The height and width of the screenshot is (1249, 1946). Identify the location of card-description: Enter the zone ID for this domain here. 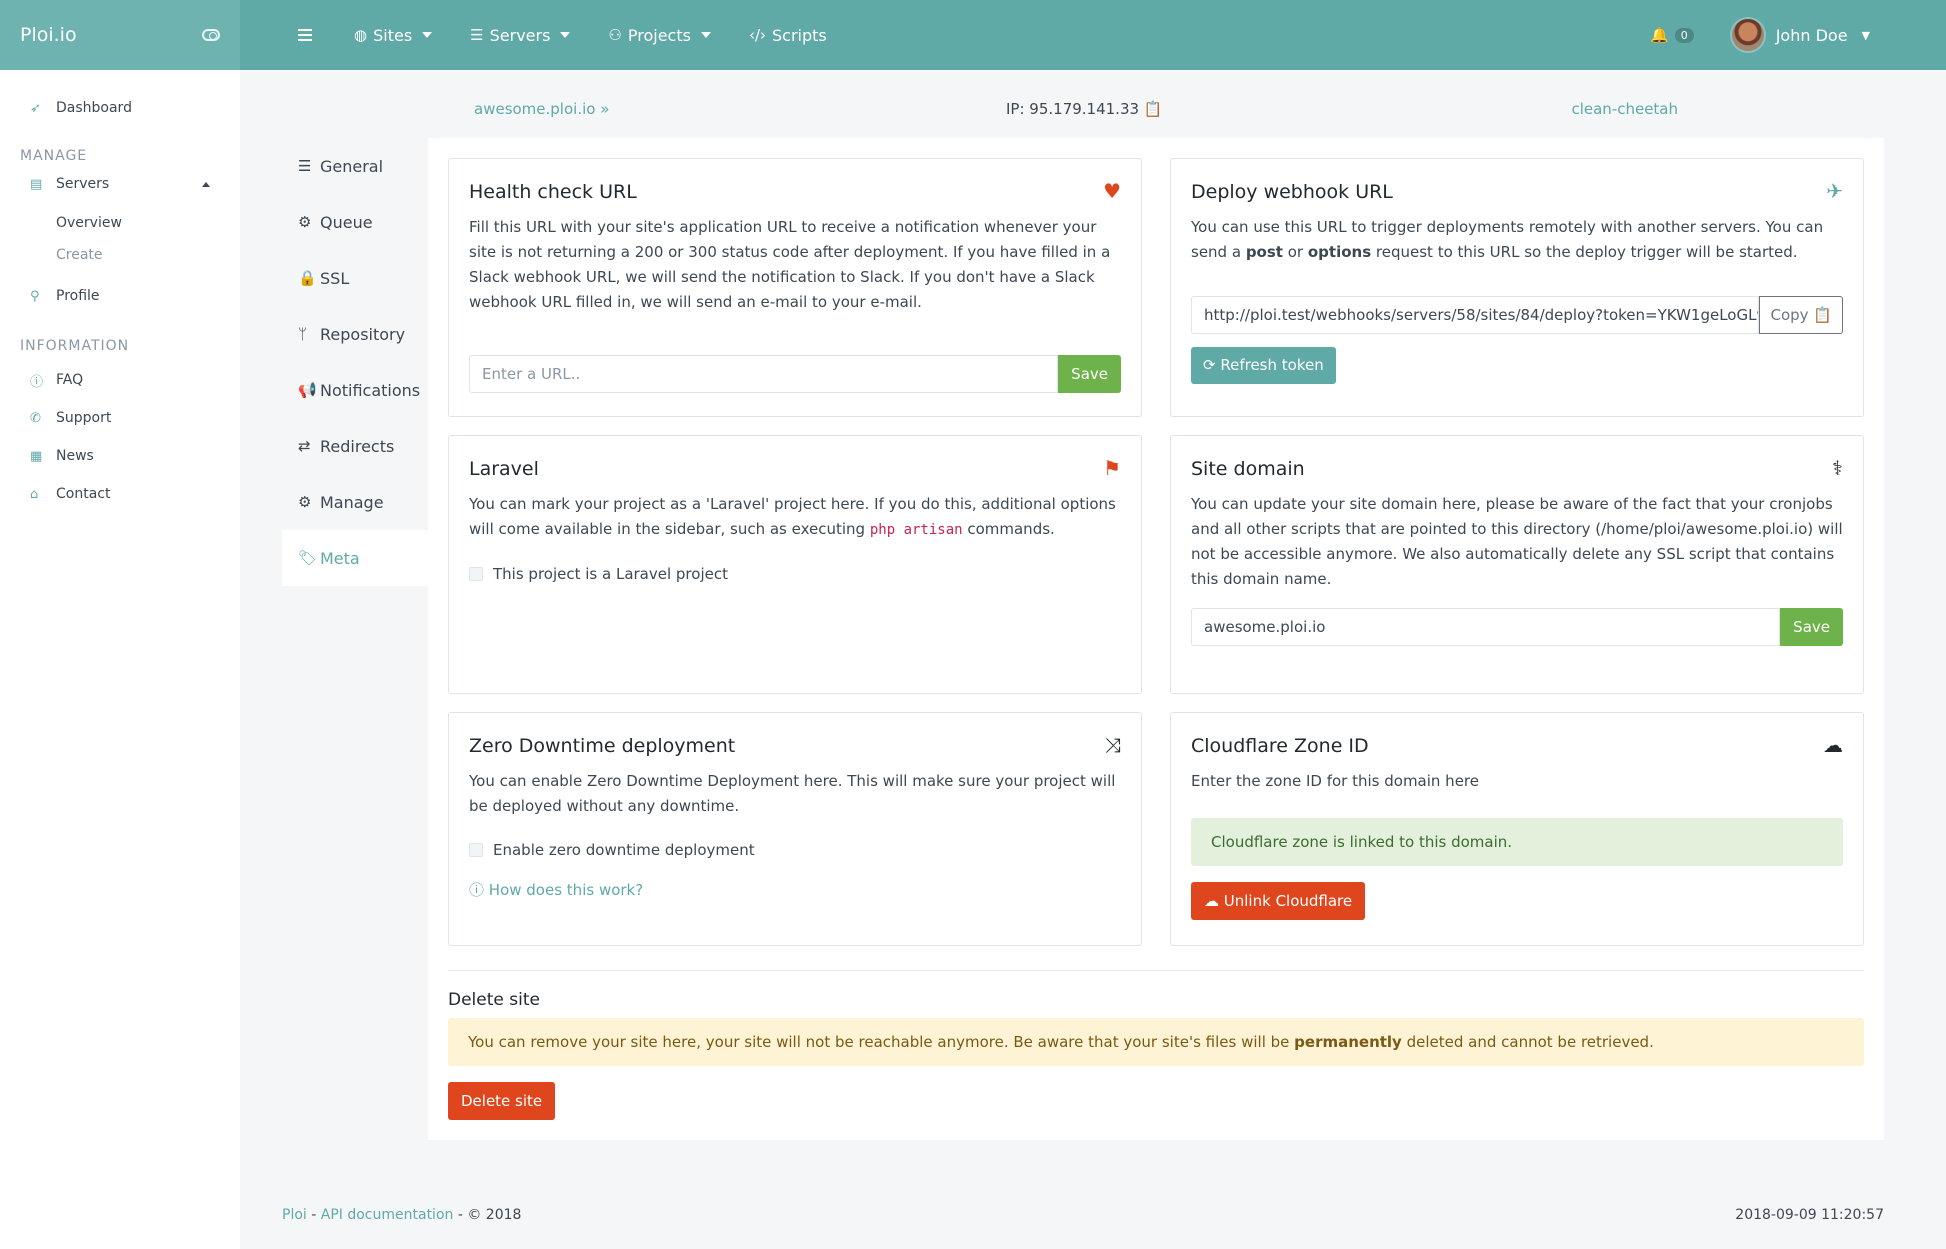
(1335, 781).